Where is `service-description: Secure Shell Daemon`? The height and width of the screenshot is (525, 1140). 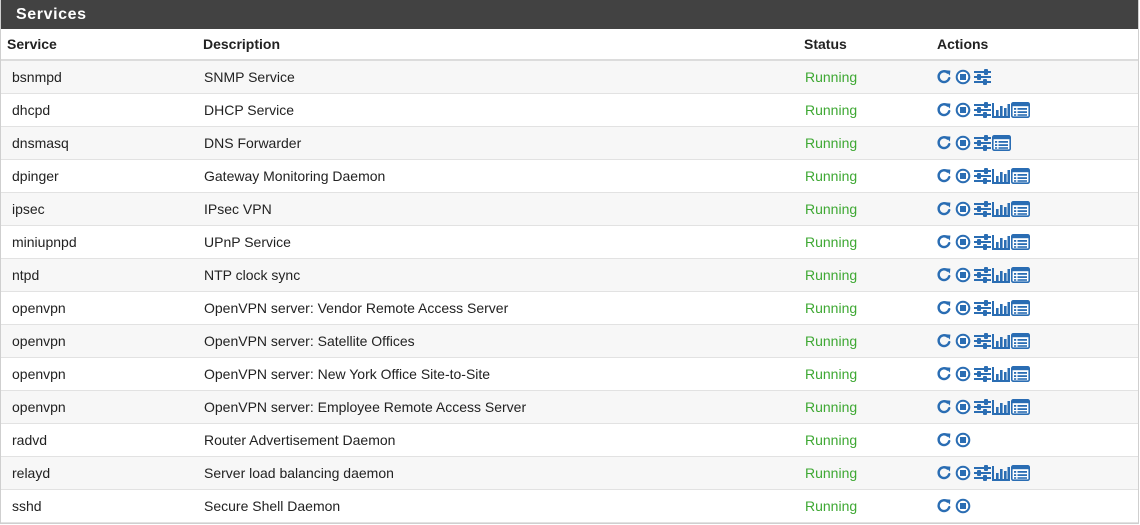 service-description: Secure Shell Daemon is located at coordinates (498, 506).